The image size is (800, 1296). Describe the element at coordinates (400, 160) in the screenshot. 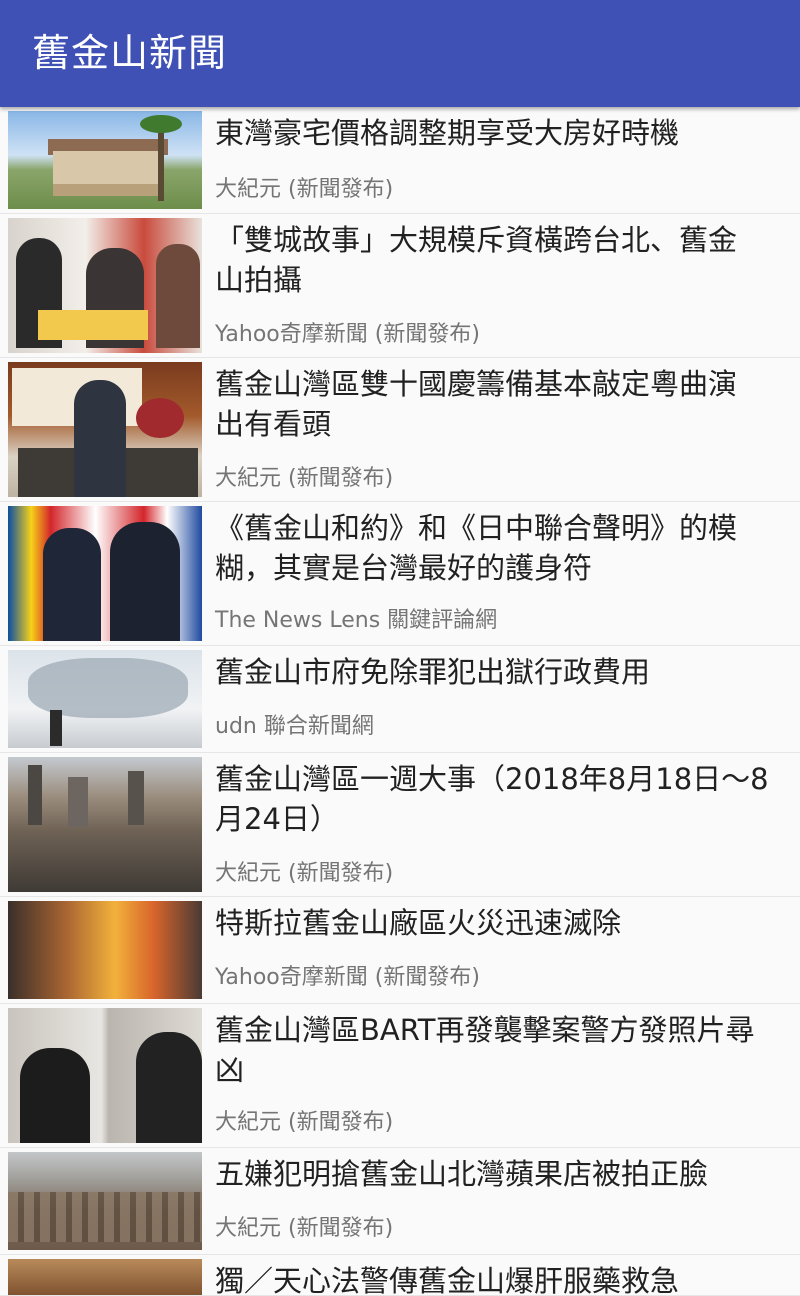

I see `news-item: 東灣豪宅價格調整期享受大房好時機 大紀元 (新聞發布)` at that location.